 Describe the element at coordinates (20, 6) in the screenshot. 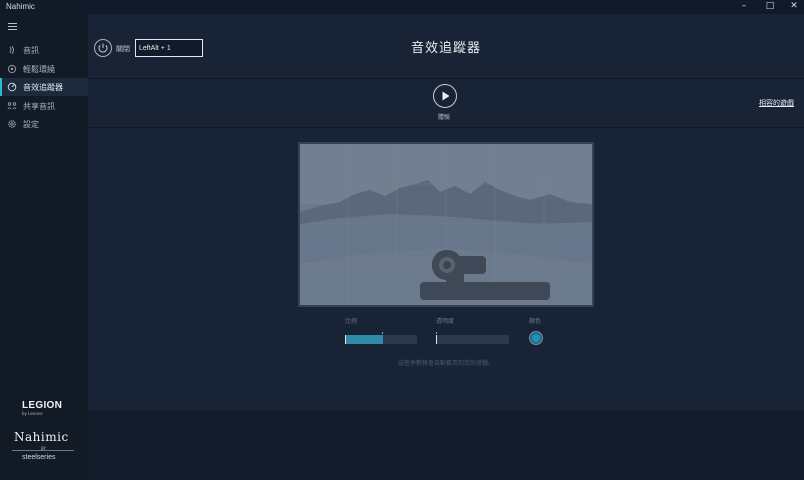

I see `app-title: Nahimic` at that location.